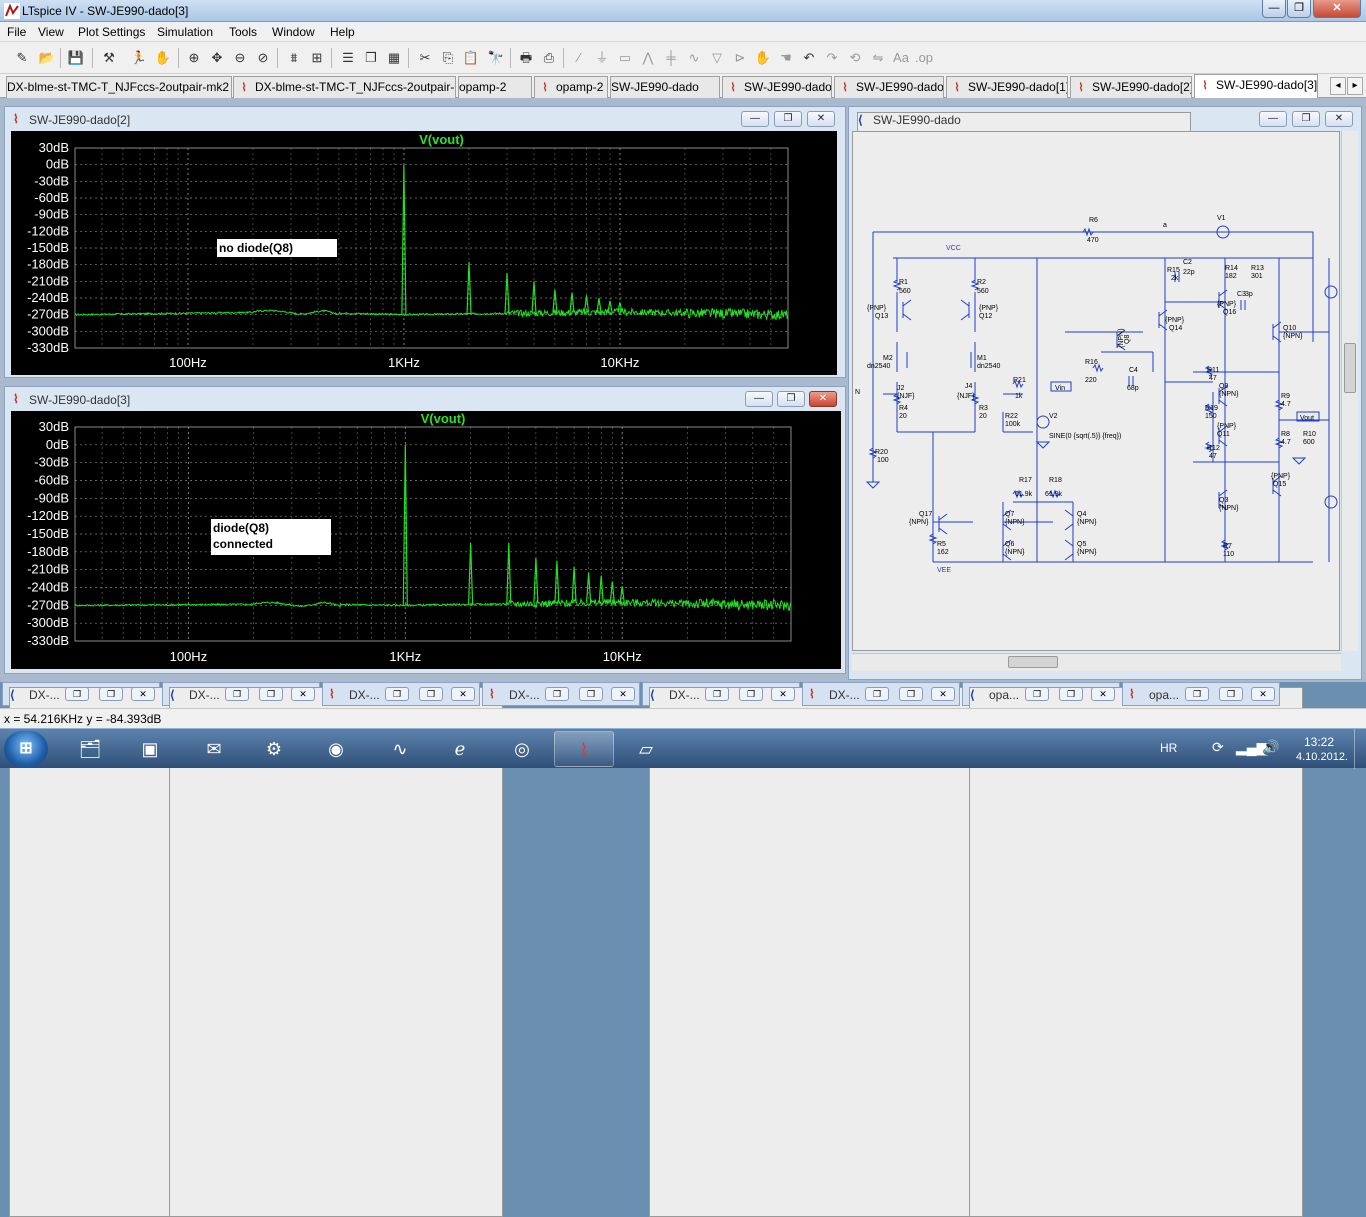 The image size is (1366, 1217). What do you see at coordinates (471, 58) in the screenshot?
I see `paste-icon: 📋` at bounding box center [471, 58].